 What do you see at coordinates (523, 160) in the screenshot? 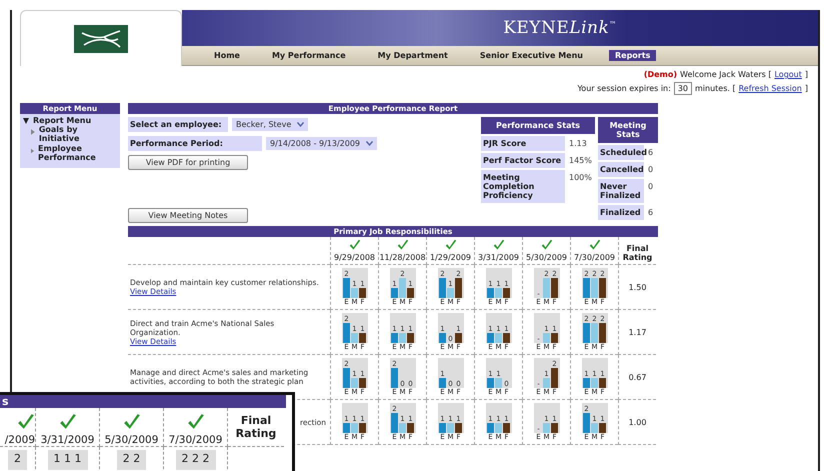
I see `stat-label: Perf Factor Score` at bounding box center [523, 160].